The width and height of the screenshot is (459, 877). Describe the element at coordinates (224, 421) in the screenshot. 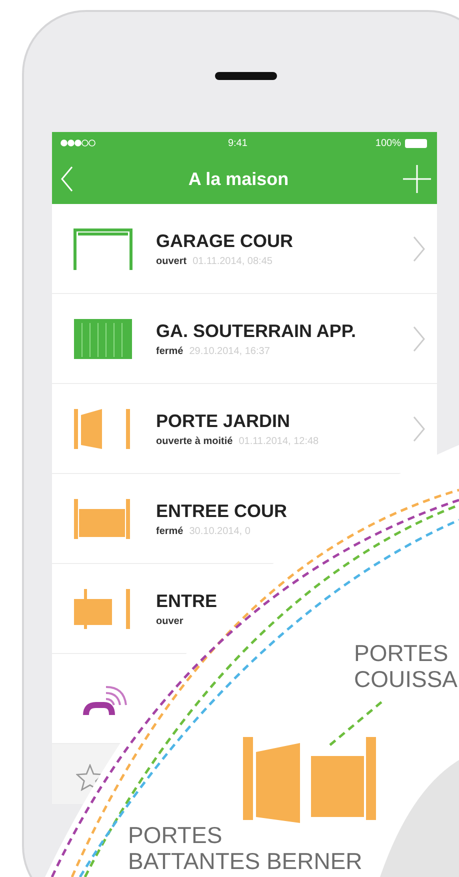

I see `device-name: PORTE JARDIN` at that location.